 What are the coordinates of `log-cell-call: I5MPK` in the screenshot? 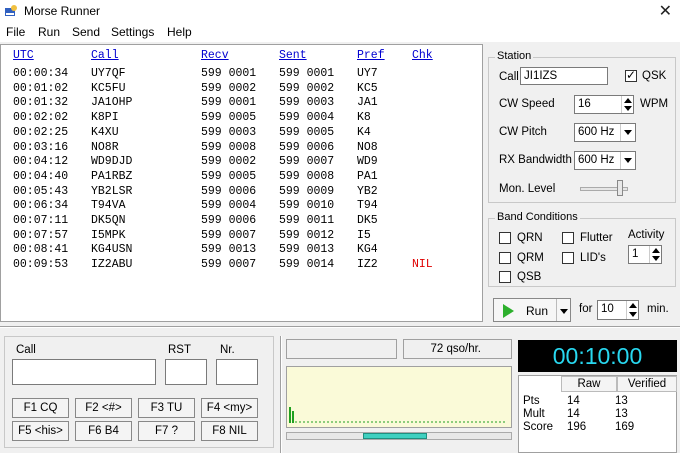 It's located at (108, 235).